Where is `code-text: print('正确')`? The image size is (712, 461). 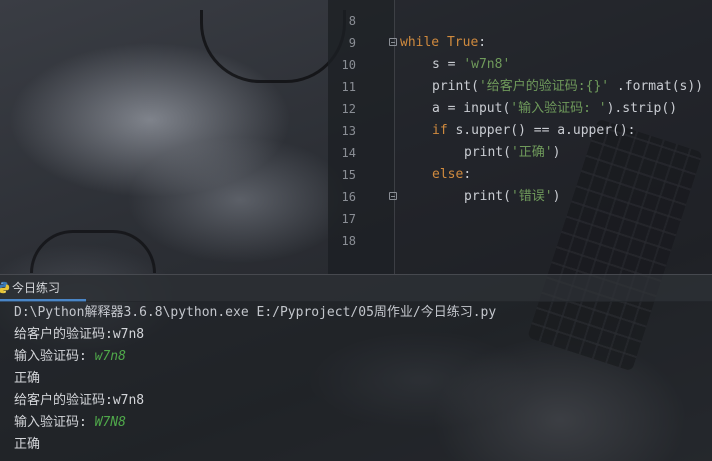
code-text: print('正确') is located at coordinates (512, 153).